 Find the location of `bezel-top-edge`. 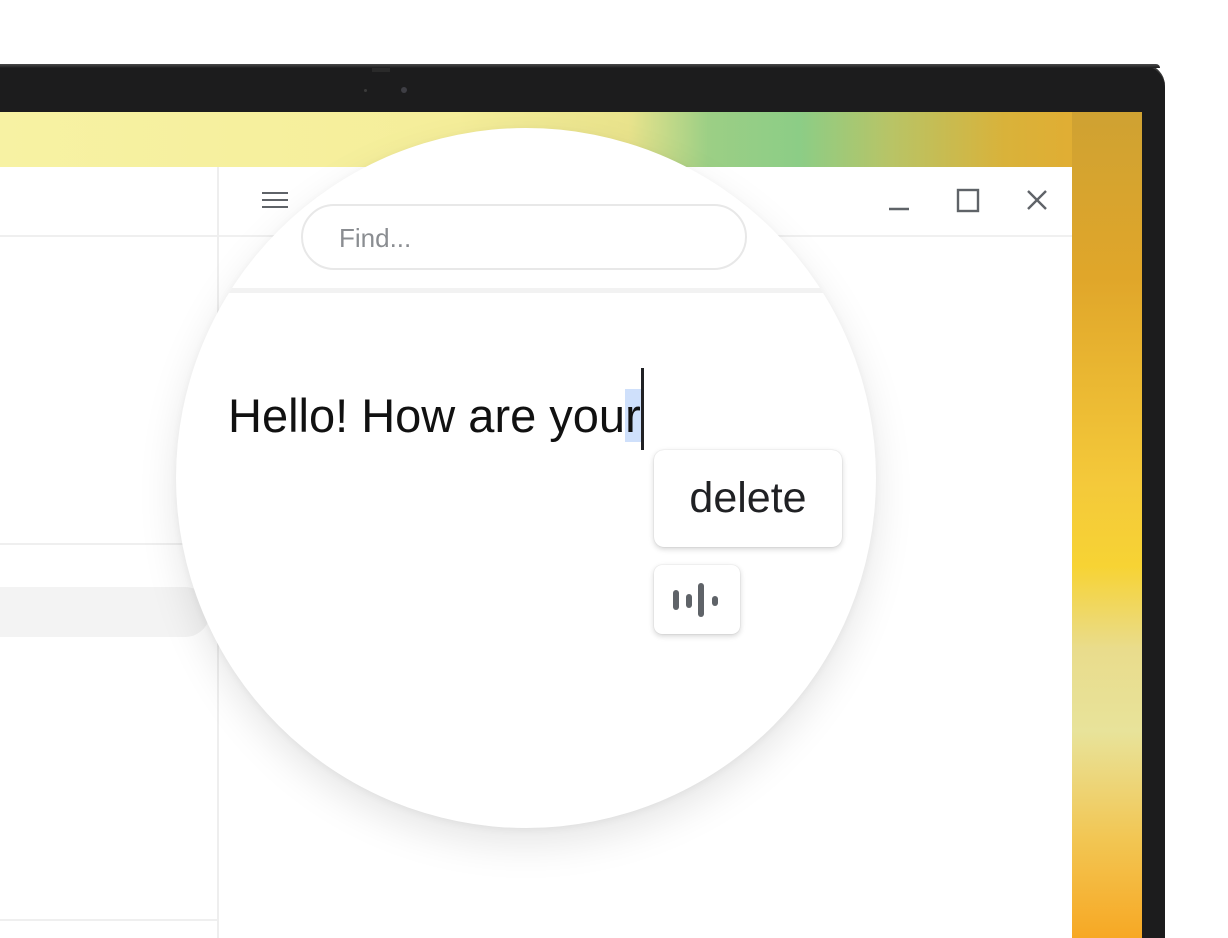

bezel-top-edge is located at coordinates (580, 66).